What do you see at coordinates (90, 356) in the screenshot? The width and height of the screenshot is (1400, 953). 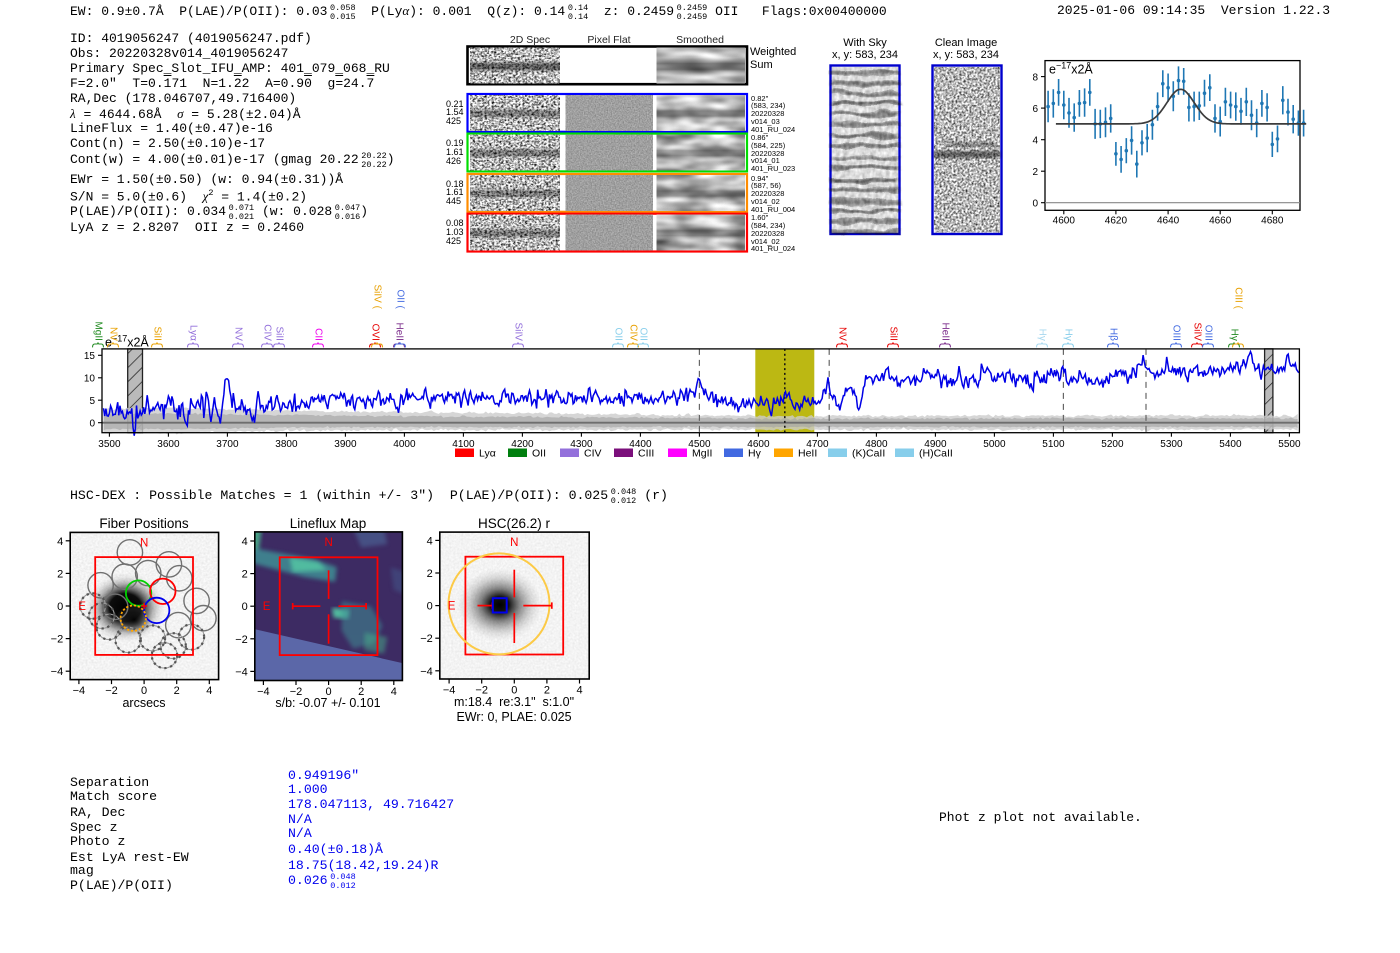 I see `svg-text: 15` at bounding box center [90, 356].